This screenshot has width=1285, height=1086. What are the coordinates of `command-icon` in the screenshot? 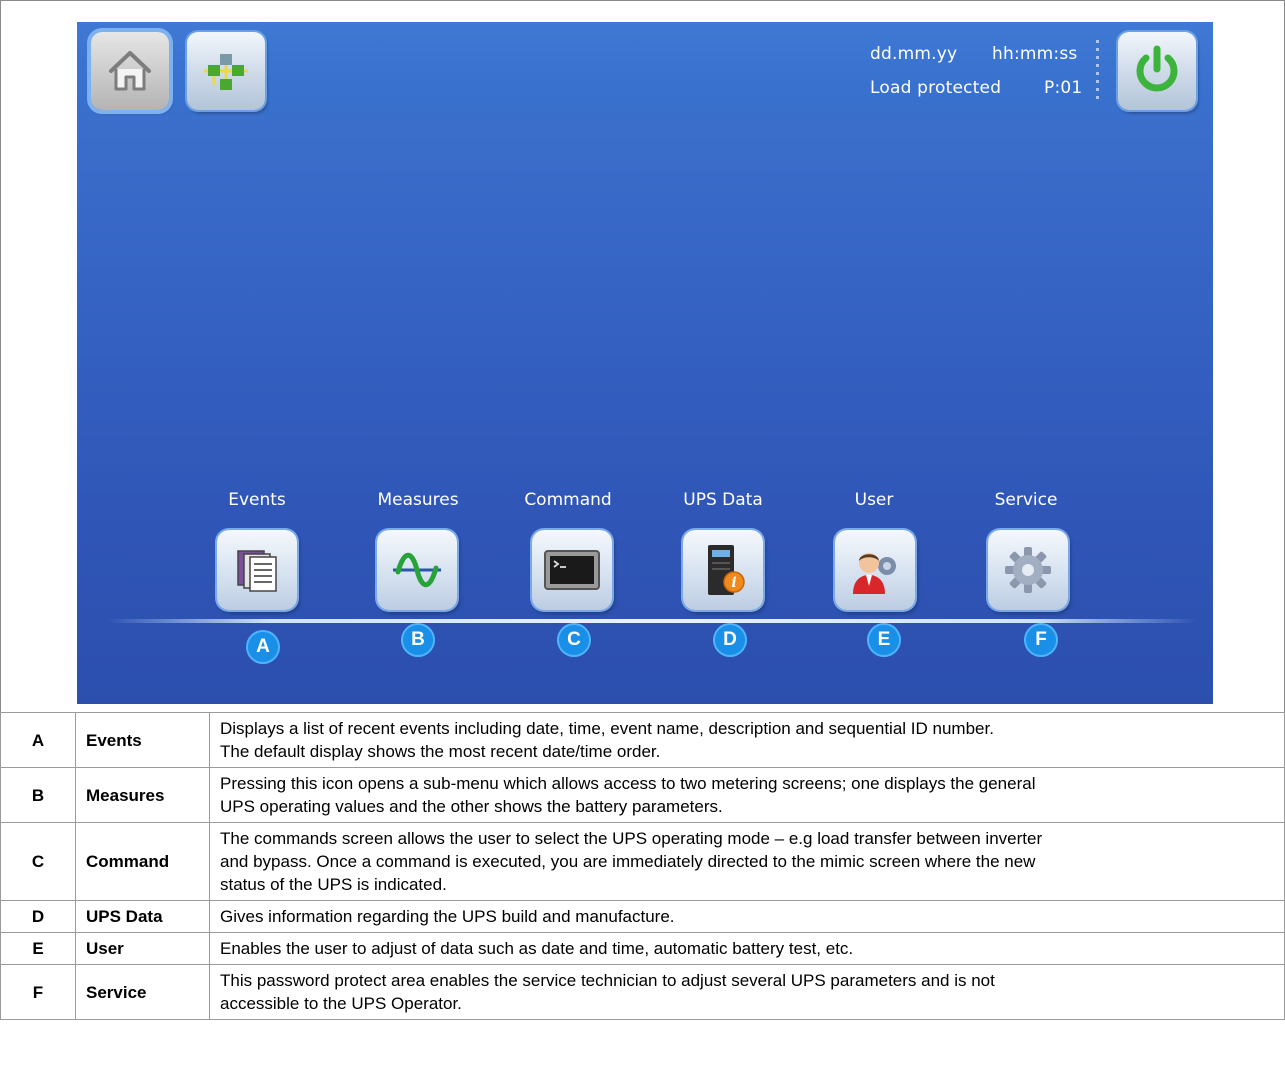 It's located at (572, 570).